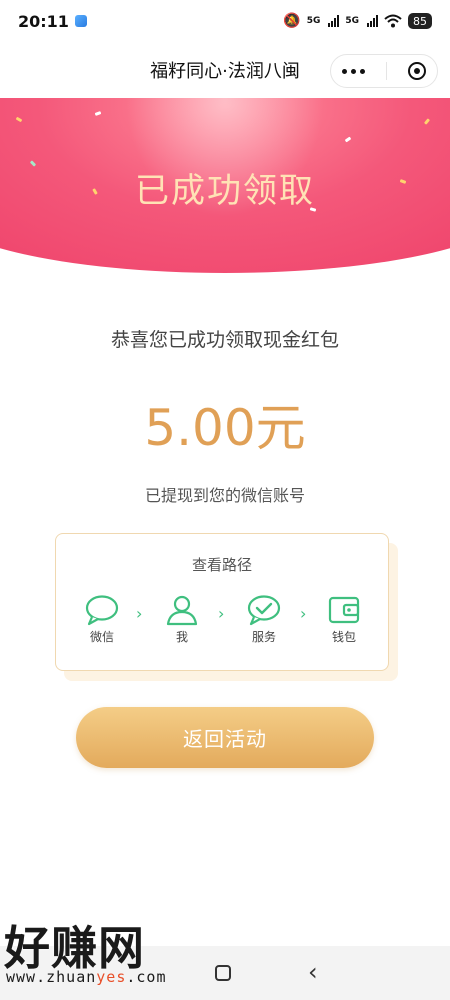 This screenshot has height=1000, width=450. I want to click on person-icon, so click(182, 610).